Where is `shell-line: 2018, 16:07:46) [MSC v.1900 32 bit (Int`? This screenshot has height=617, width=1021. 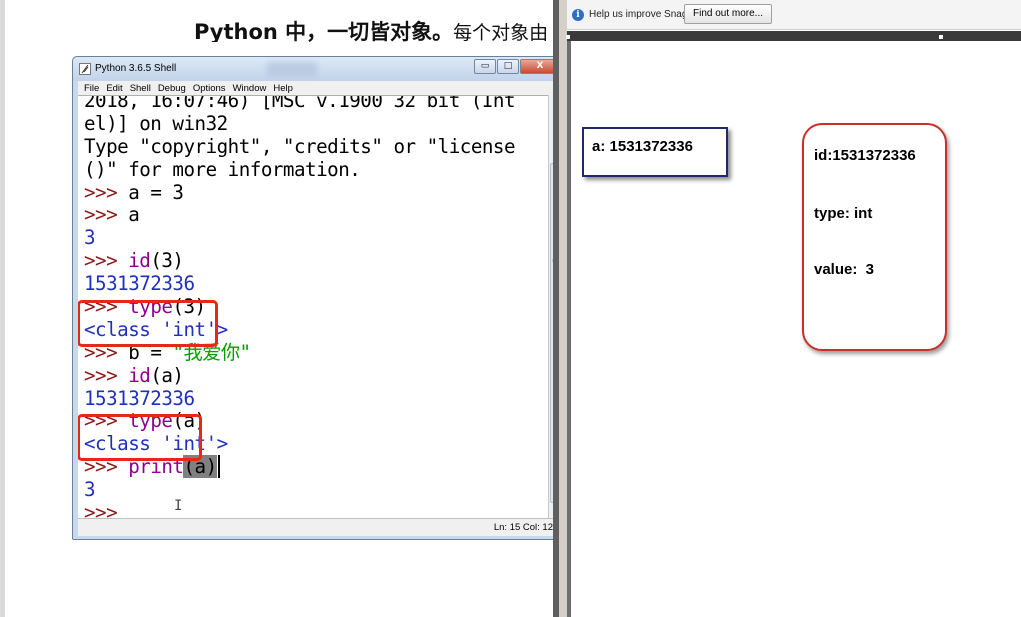 shell-line: 2018, 16:07:46) [MSC v.1900 32 bit (Int is located at coordinates (300, 104).